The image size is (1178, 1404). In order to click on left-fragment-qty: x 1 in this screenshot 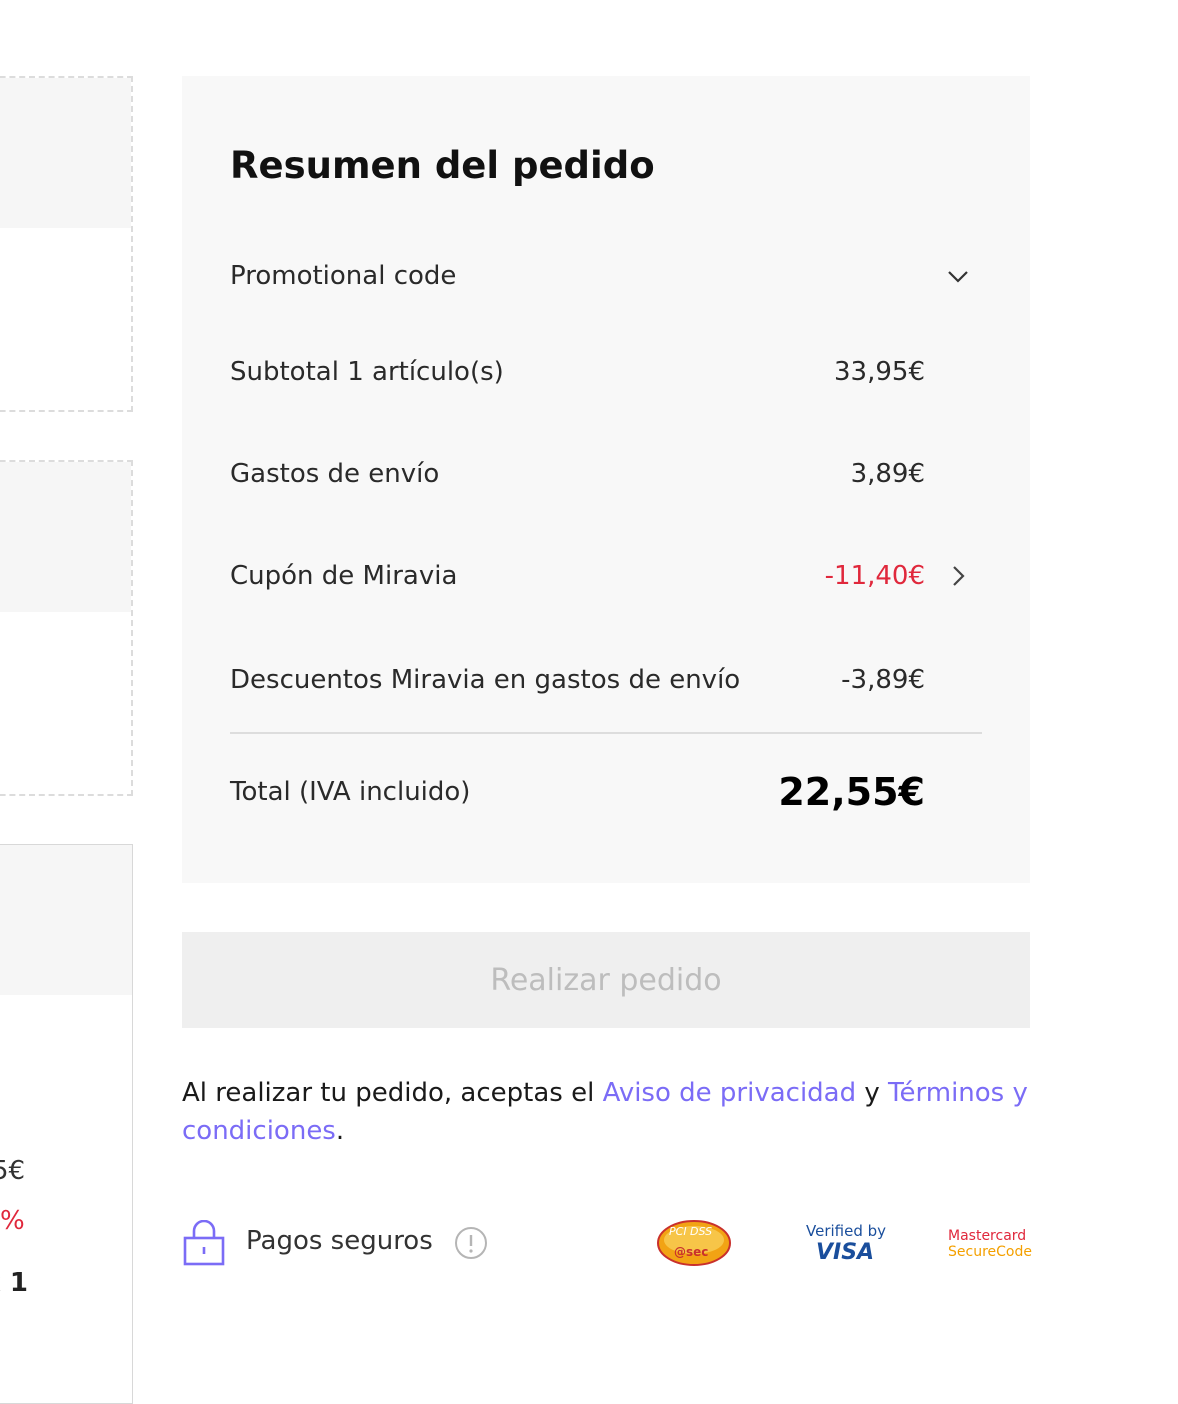, I will do `click(14, 1283)`.